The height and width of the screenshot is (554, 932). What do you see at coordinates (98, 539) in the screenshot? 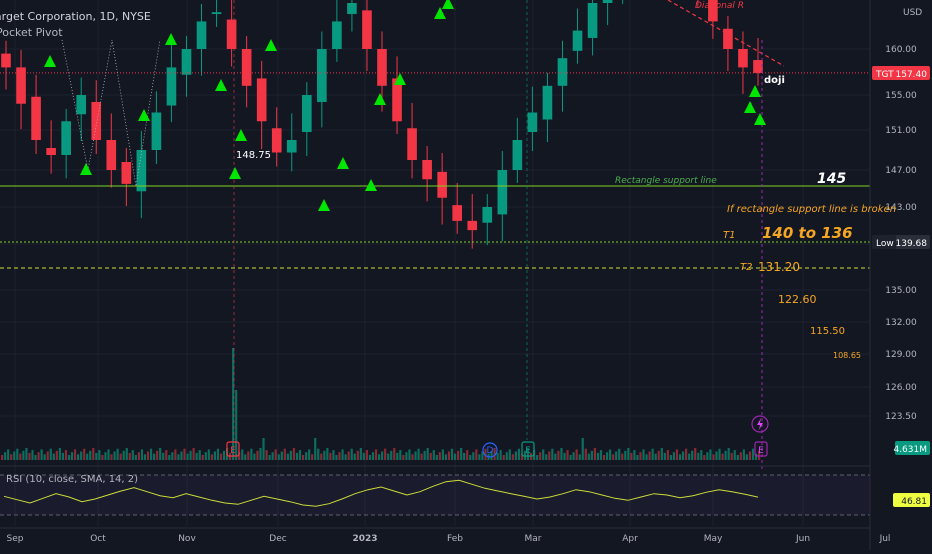
I see `time-tick-label: Oct` at bounding box center [98, 539].